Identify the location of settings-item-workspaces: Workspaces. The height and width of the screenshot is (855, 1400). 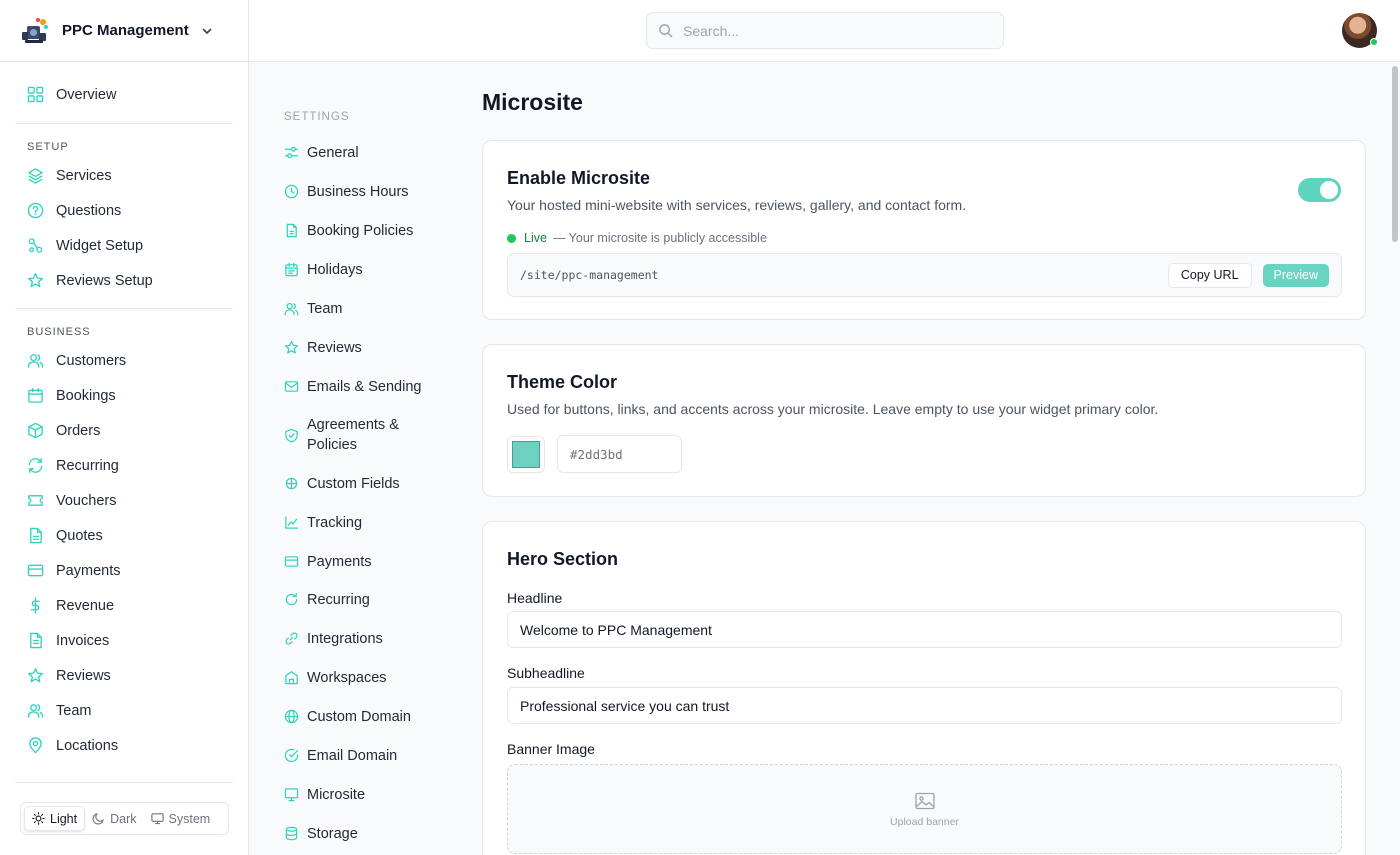
(335, 678).